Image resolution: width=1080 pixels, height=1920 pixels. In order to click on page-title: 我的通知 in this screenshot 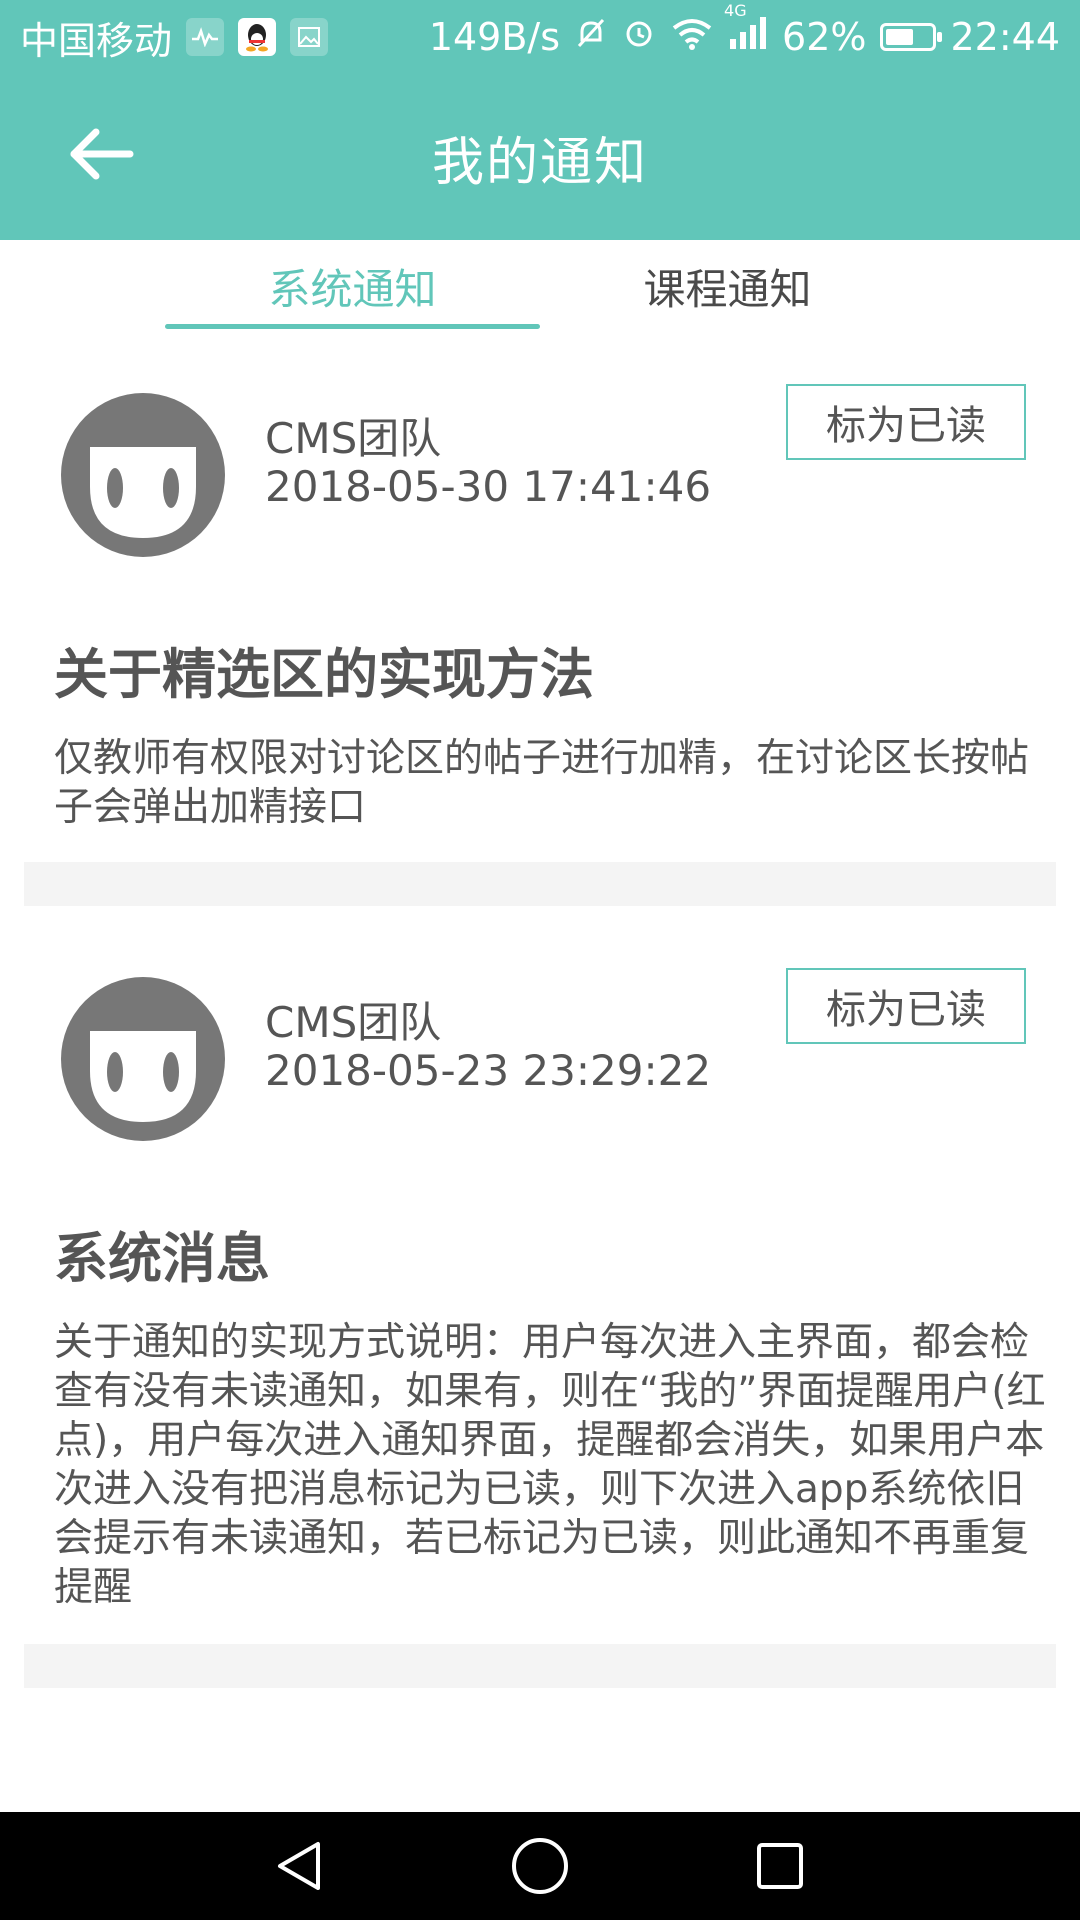, I will do `click(539, 162)`.